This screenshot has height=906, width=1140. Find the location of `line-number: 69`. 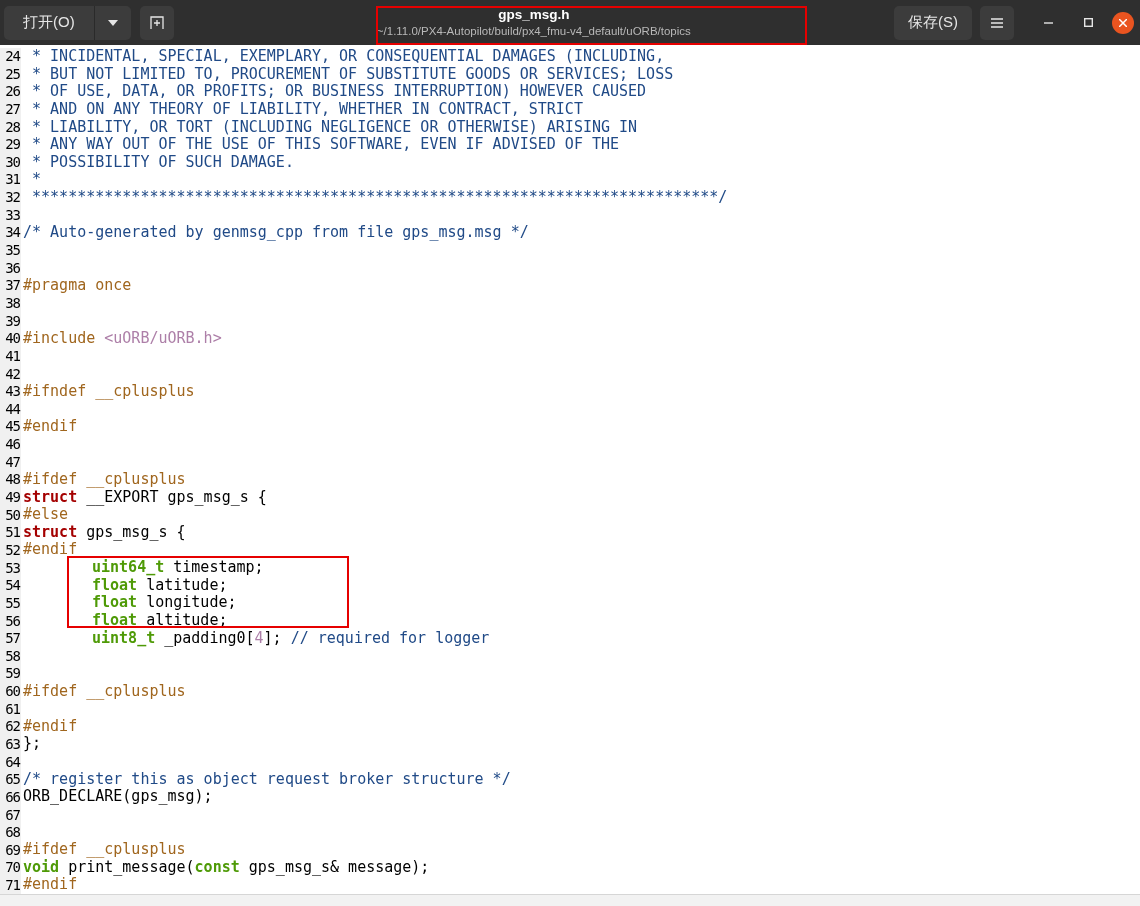

line-number: 69 is located at coordinates (13, 850).